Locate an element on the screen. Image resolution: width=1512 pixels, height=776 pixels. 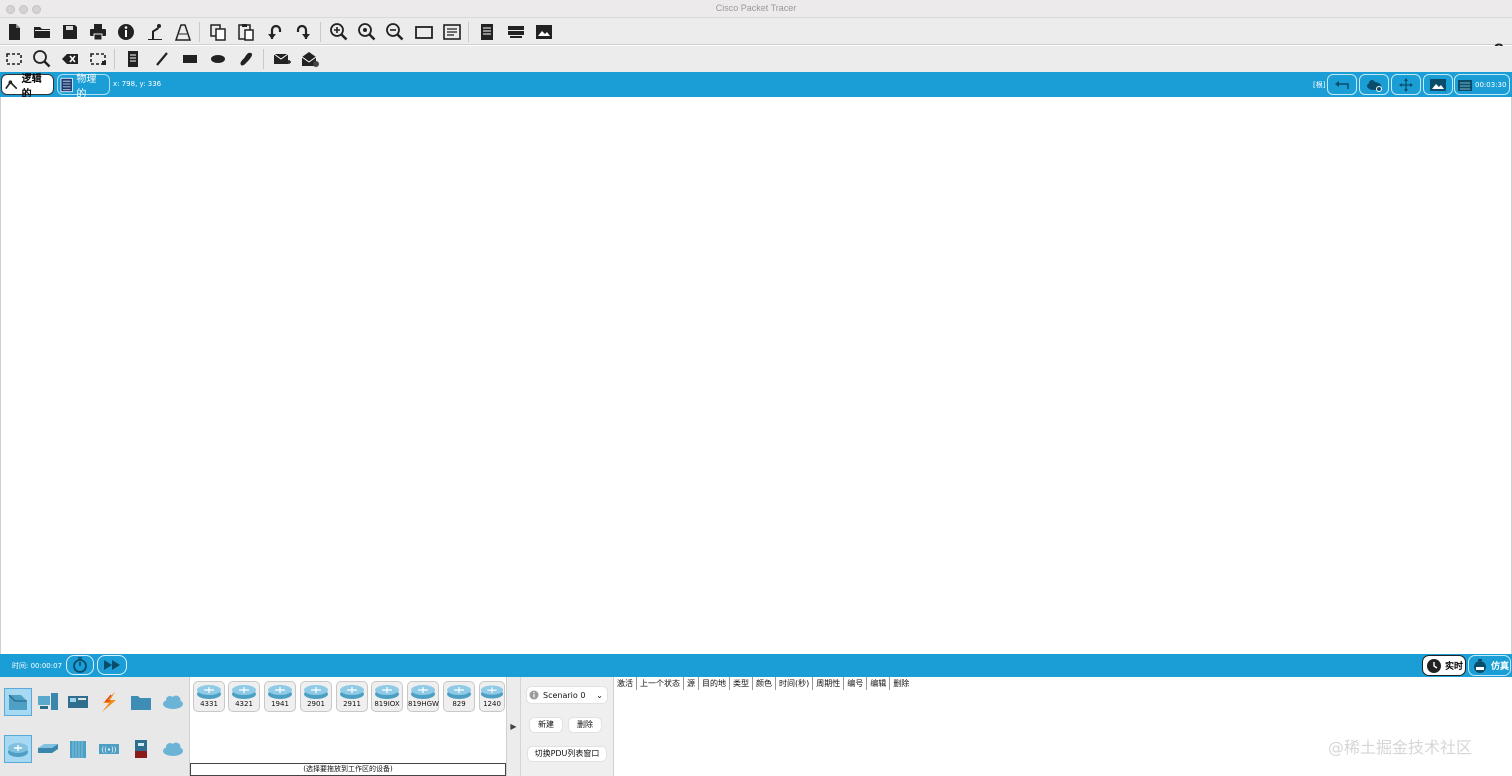
column-header: 源 is located at coordinates (691, 683).